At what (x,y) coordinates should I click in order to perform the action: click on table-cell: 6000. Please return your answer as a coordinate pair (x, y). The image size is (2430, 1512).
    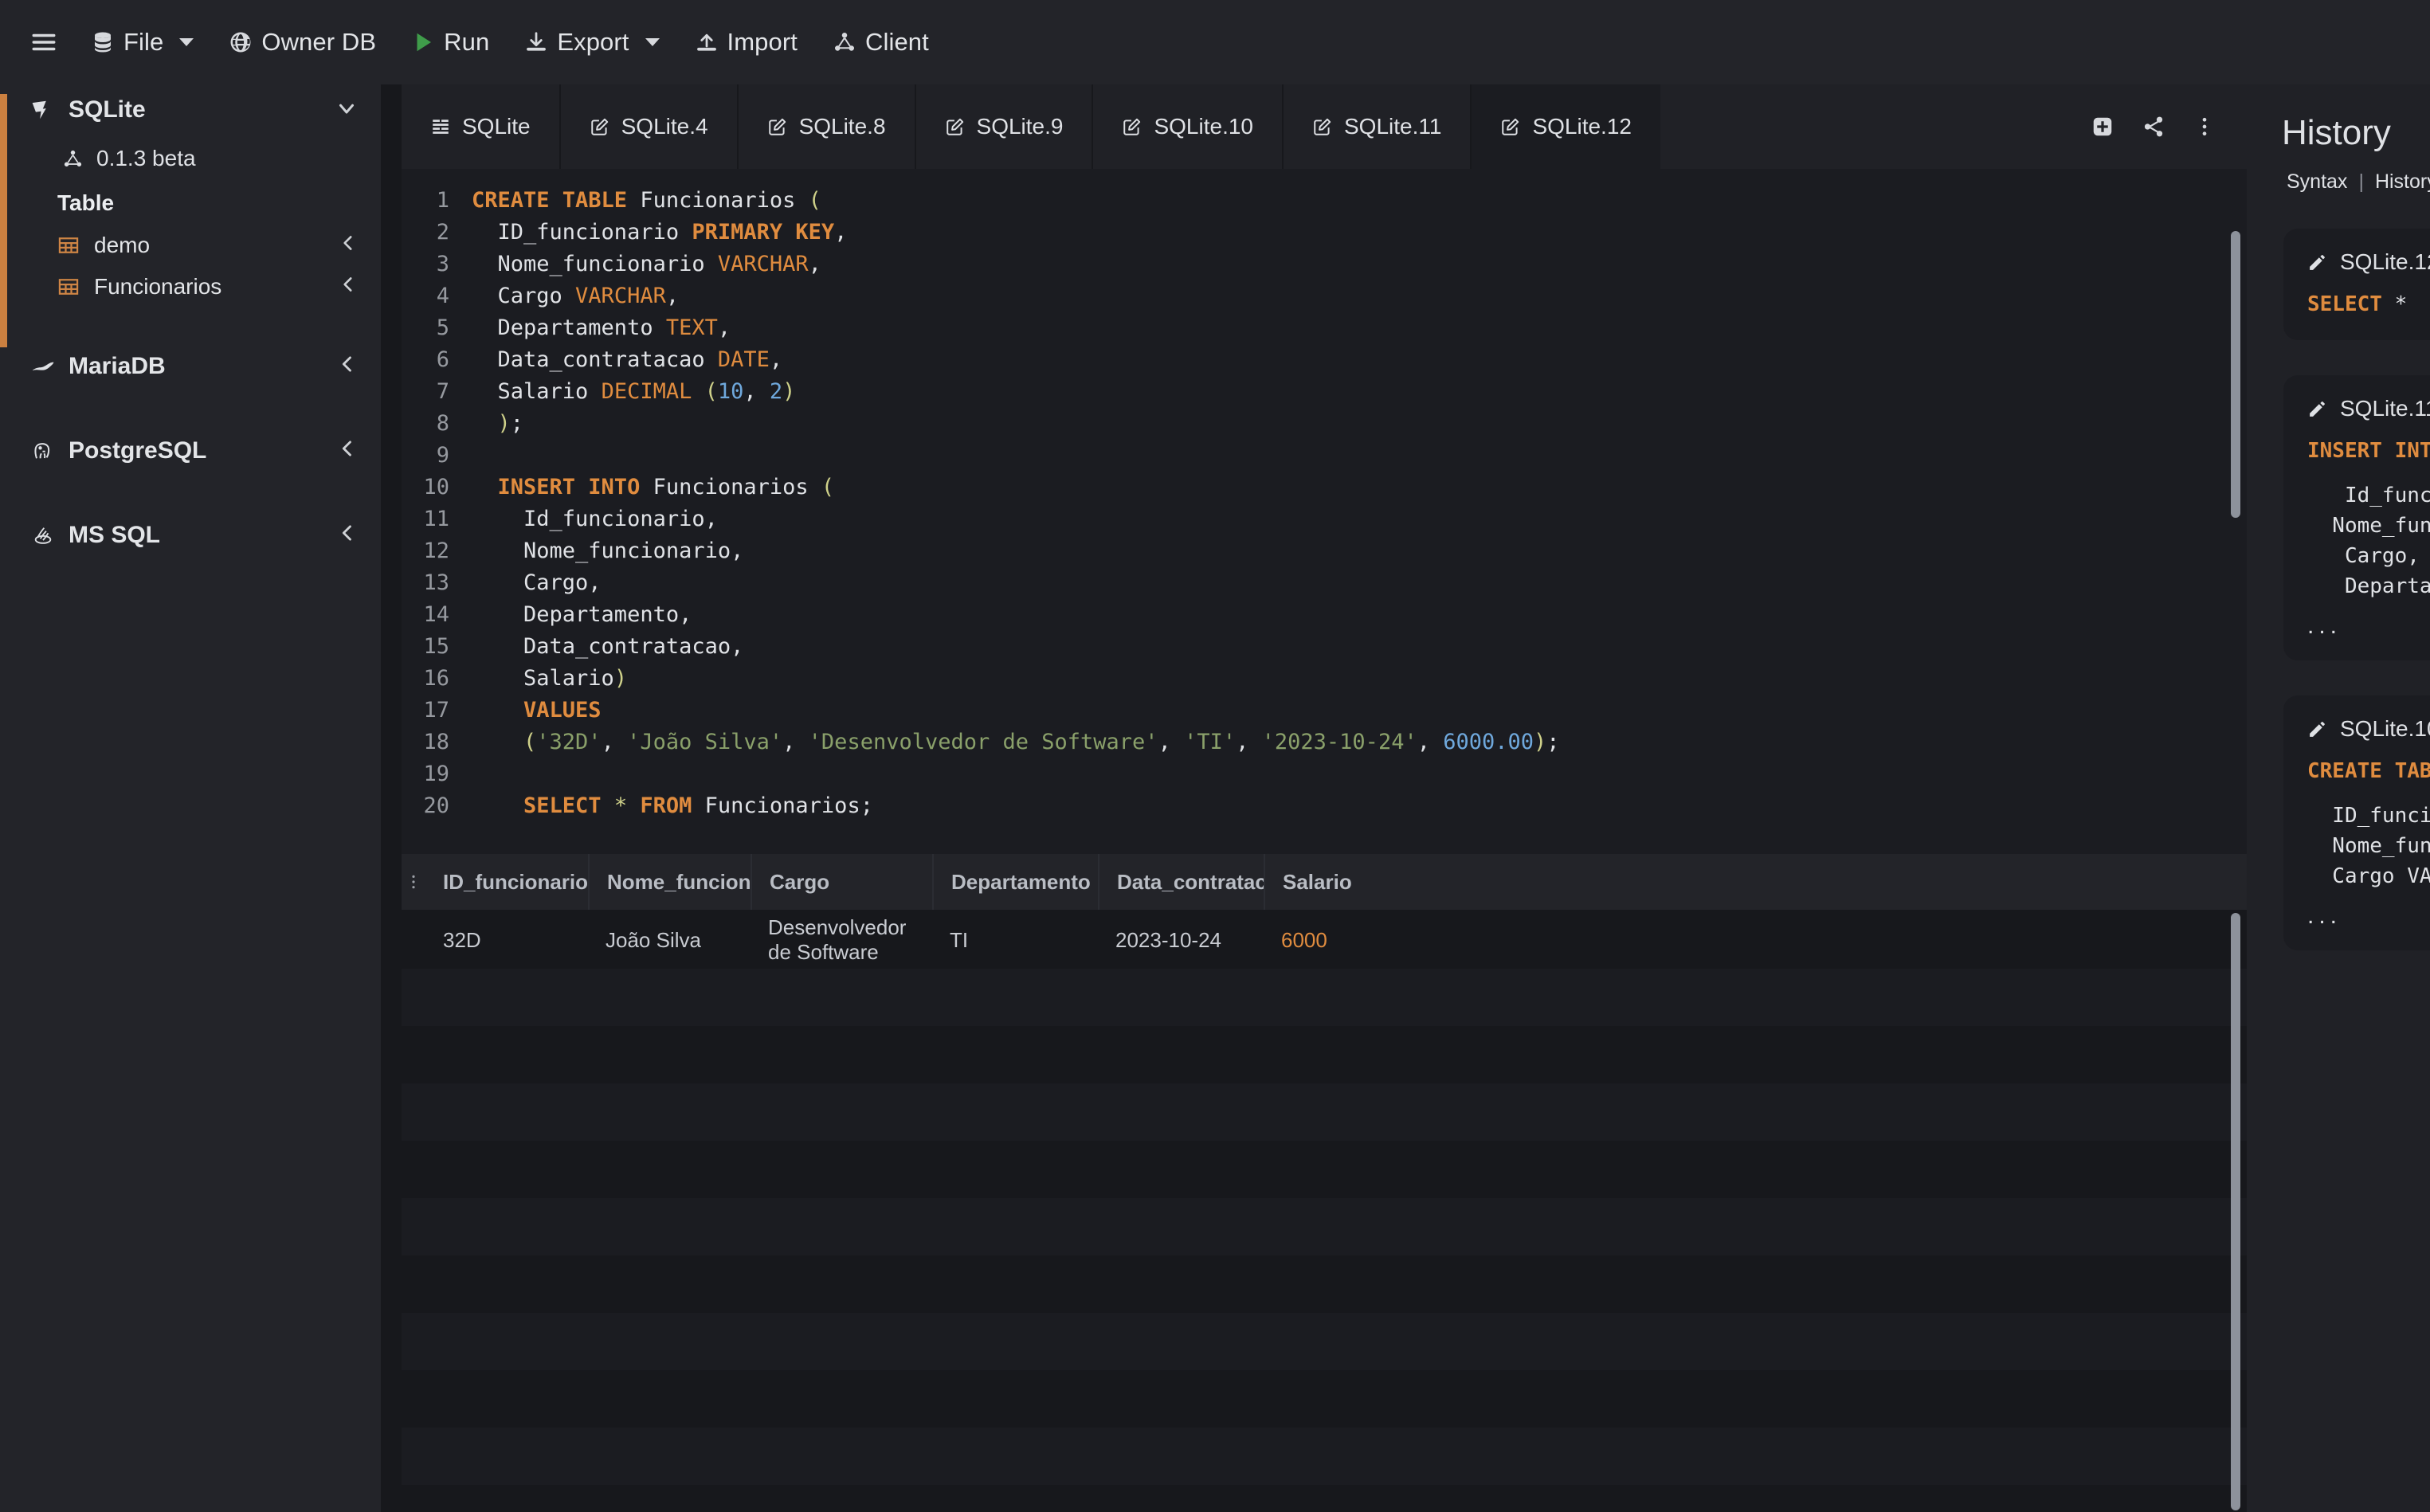
    Looking at the image, I should click on (1431, 940).